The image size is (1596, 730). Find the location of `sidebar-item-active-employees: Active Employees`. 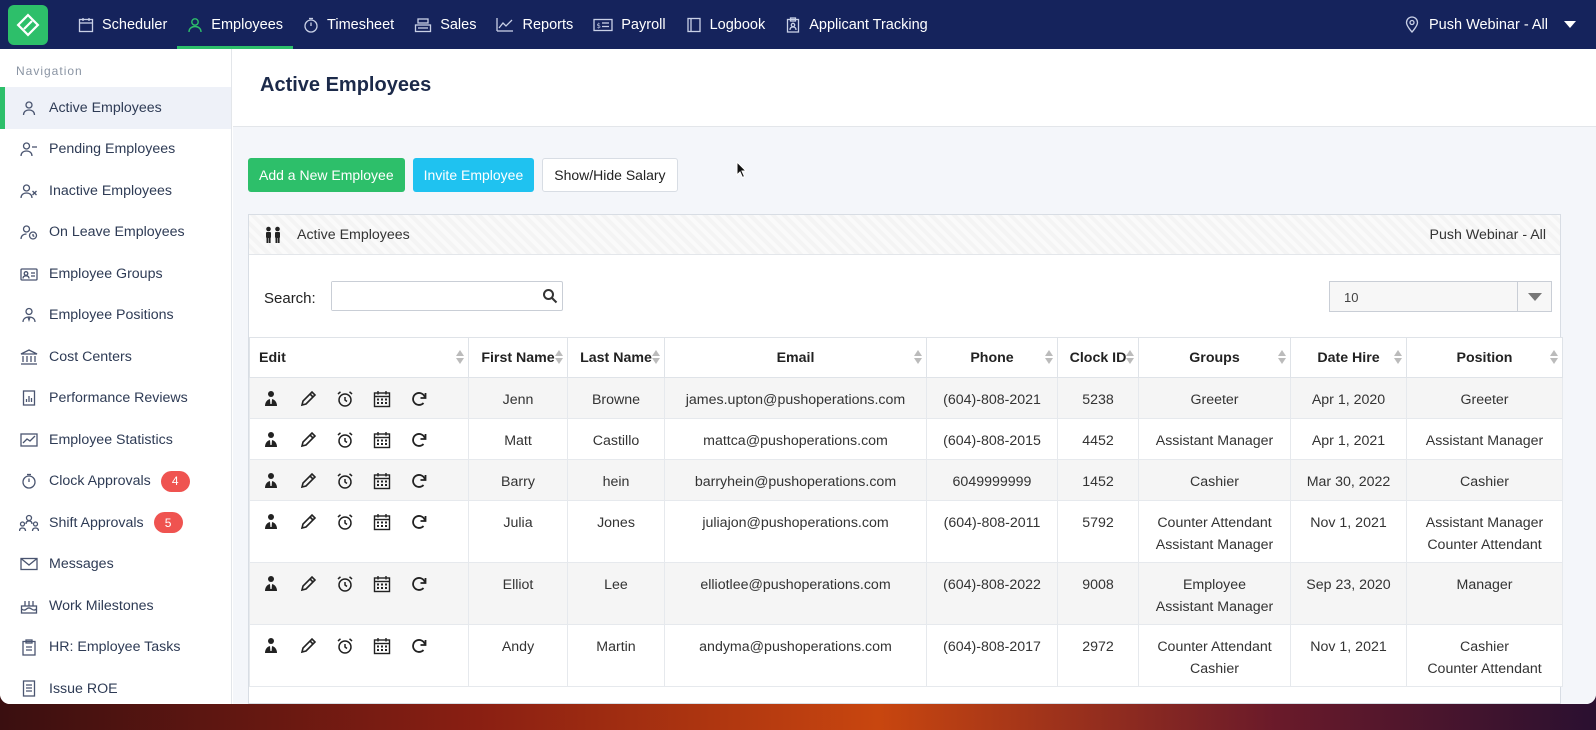

sidebar-item-active-employees: Active Employees is located at coordinates (115, 108).